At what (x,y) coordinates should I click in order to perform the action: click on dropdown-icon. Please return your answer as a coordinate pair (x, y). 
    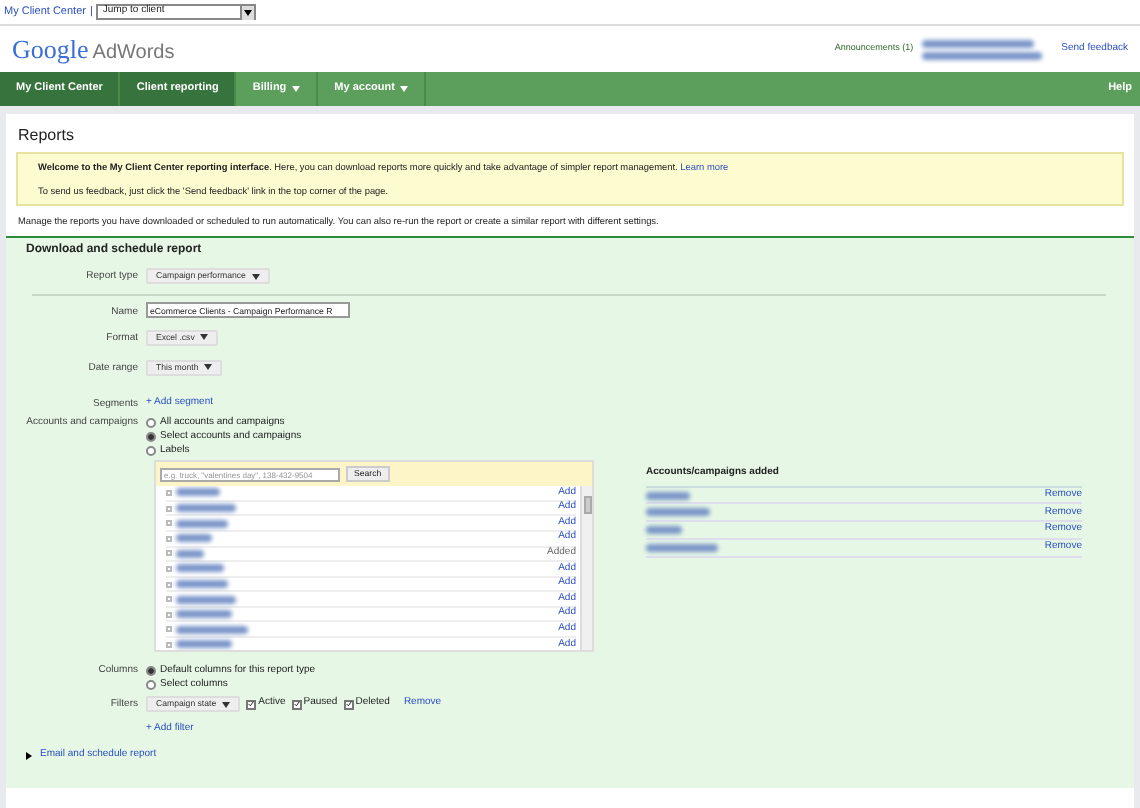
    Looking at the image, I should click on (247, 12).